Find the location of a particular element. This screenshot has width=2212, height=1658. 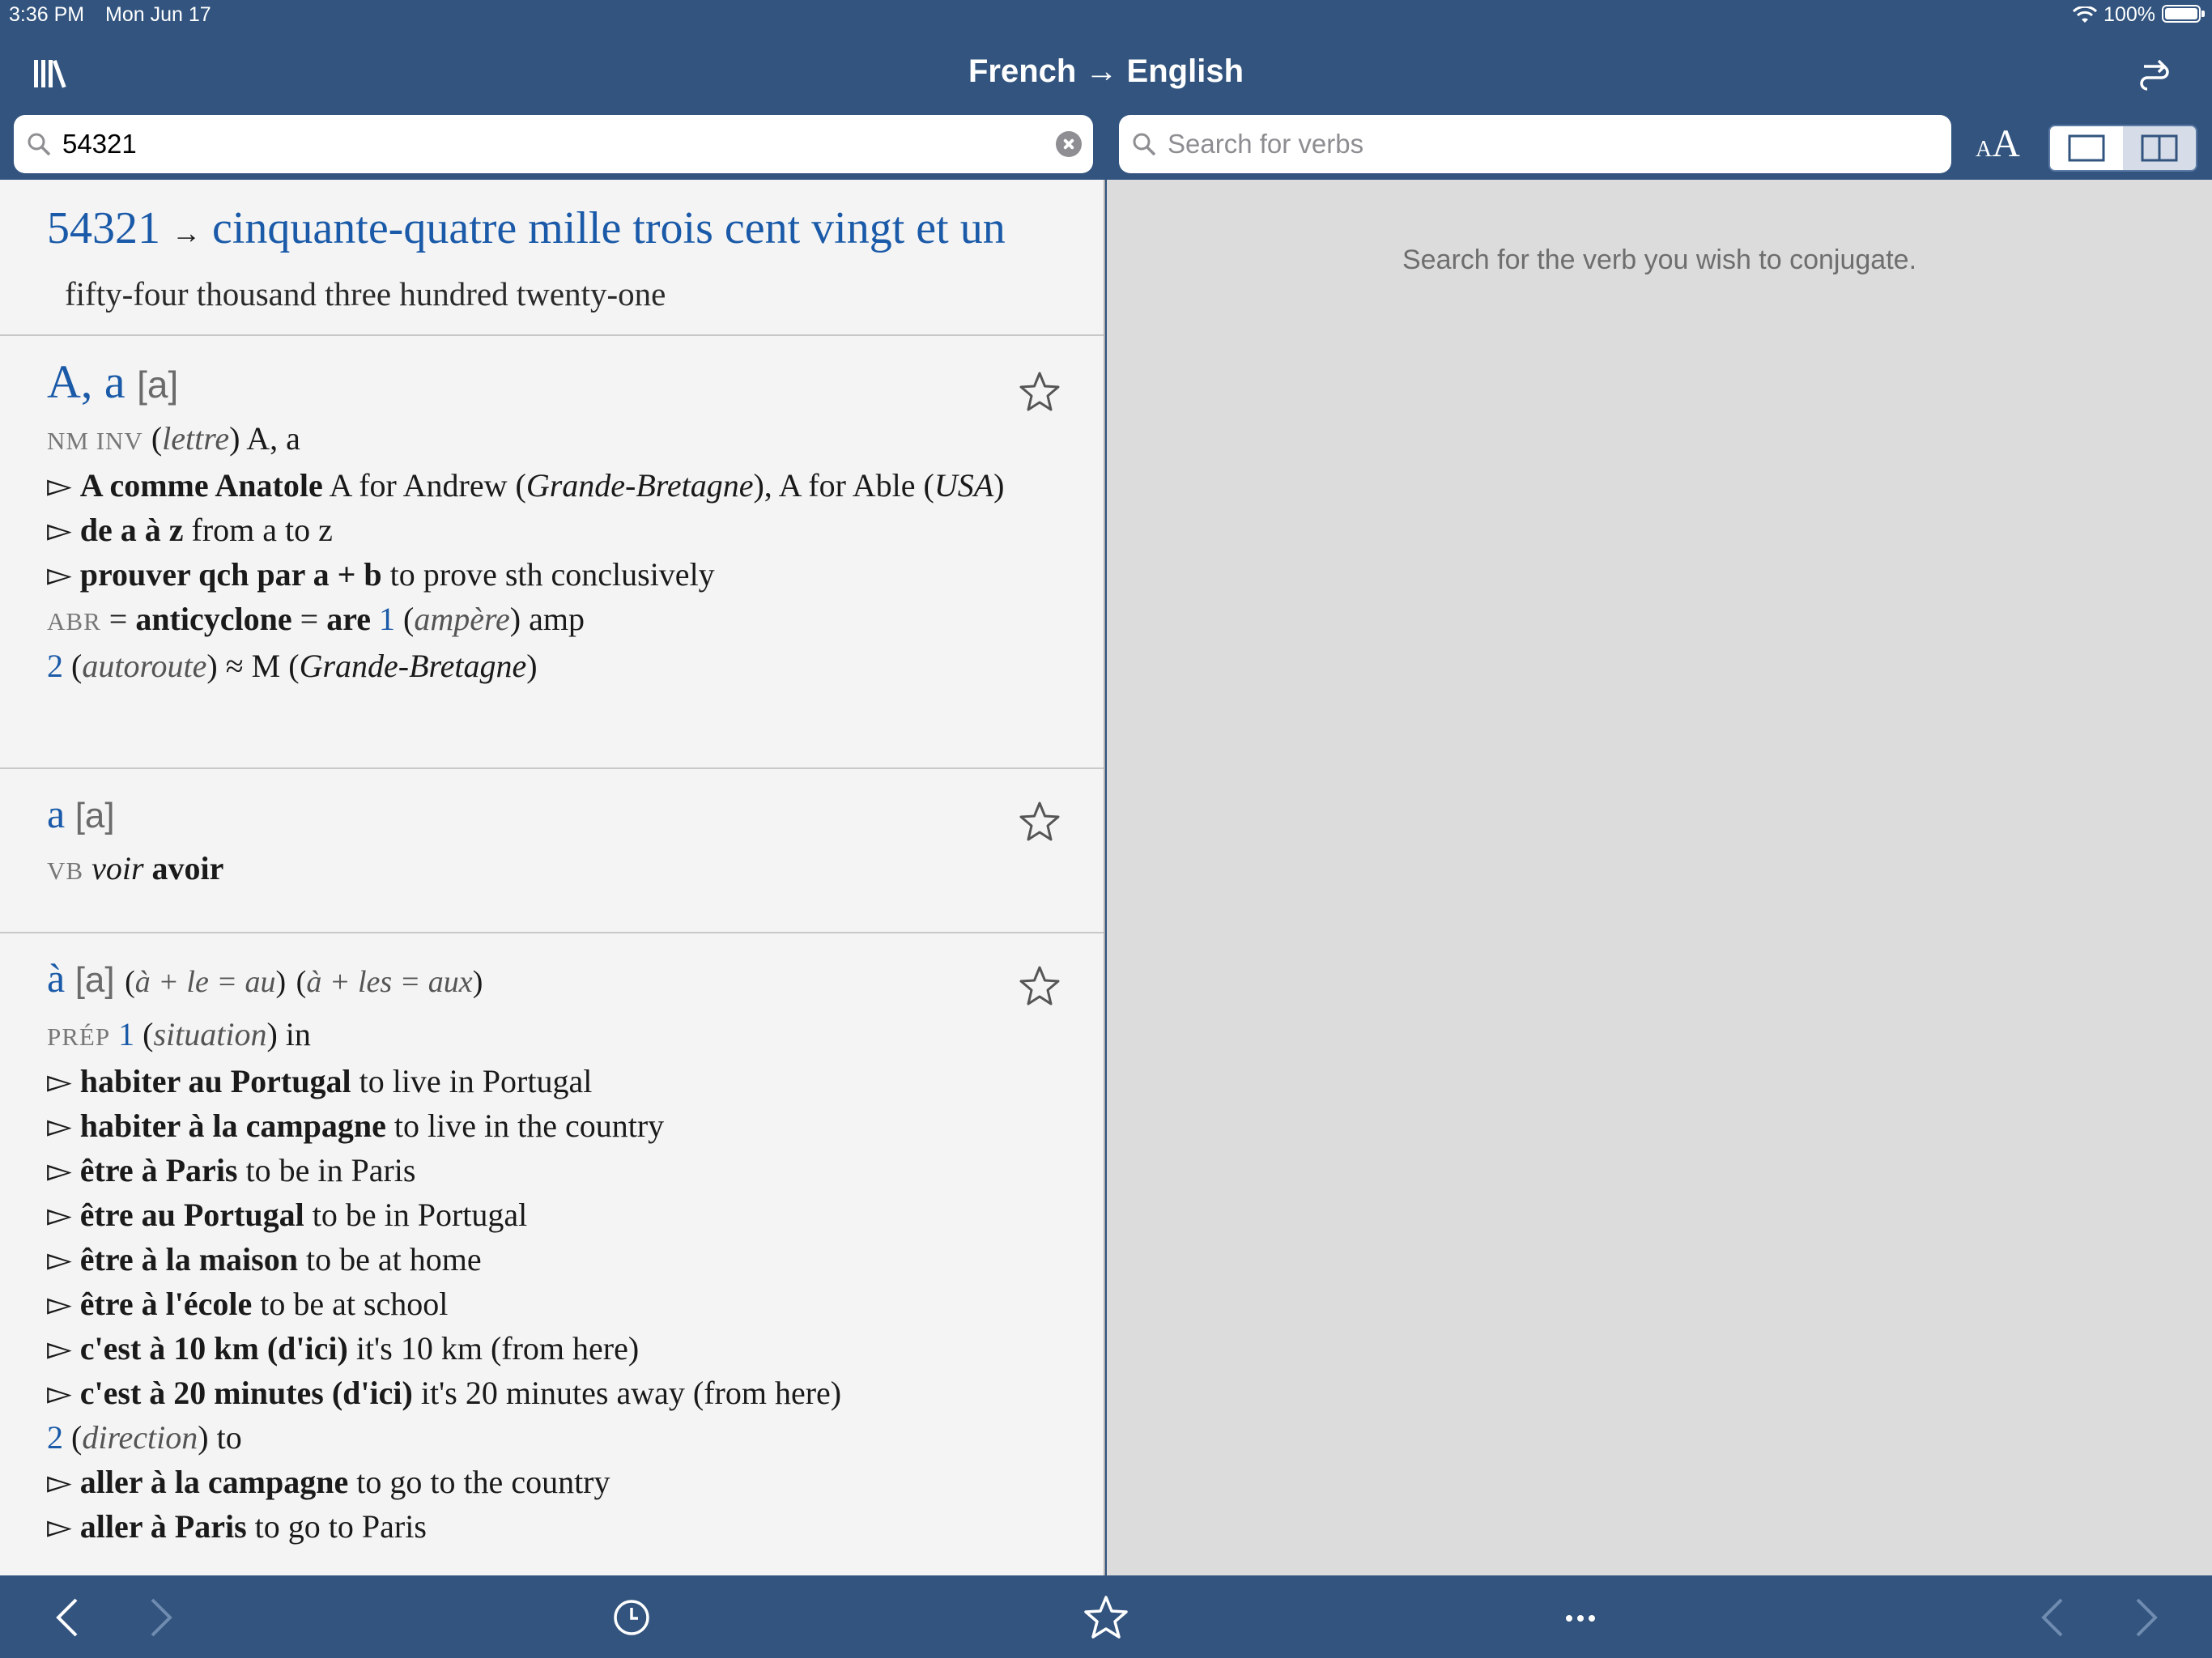

sense-number: 2 is located at coordinates (55, 1437).